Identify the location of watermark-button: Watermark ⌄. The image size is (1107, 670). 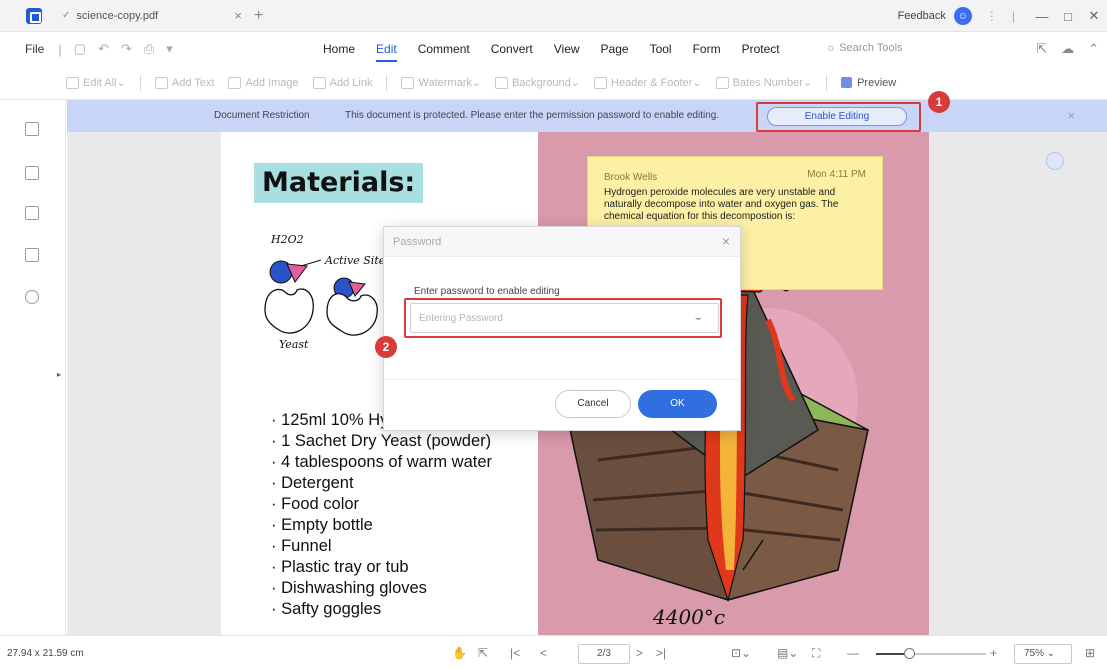
(441, 82).